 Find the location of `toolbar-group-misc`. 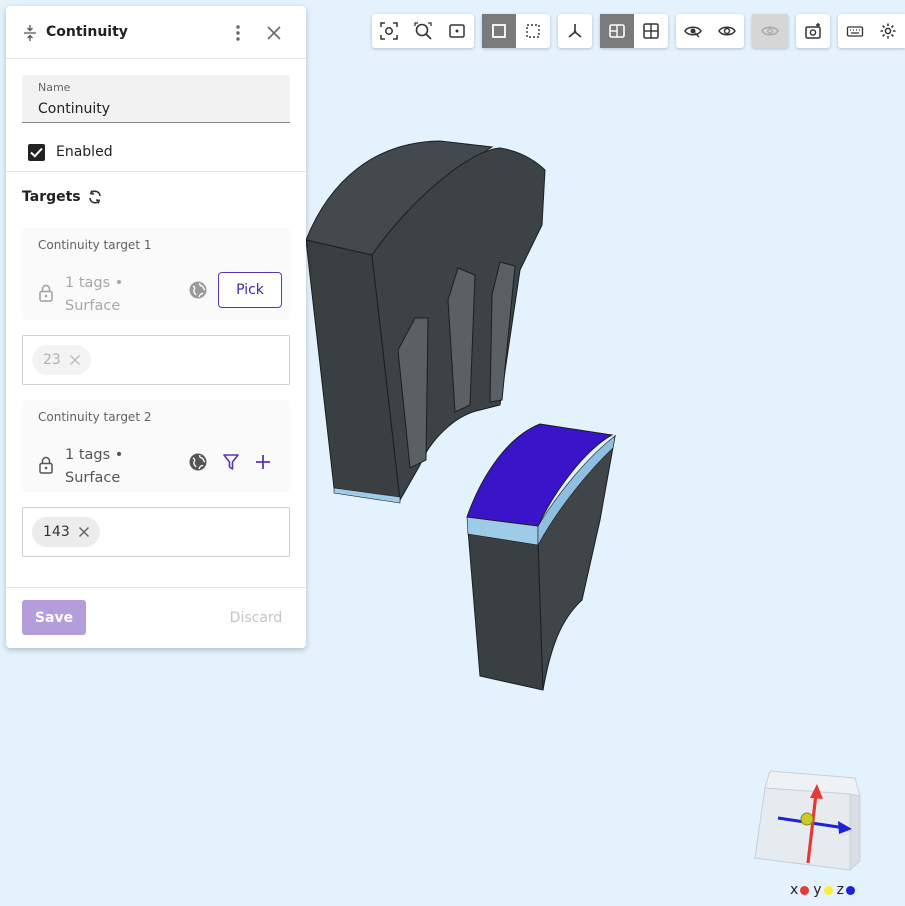

toolbar-group-misc is located at coordinates (871, 31).